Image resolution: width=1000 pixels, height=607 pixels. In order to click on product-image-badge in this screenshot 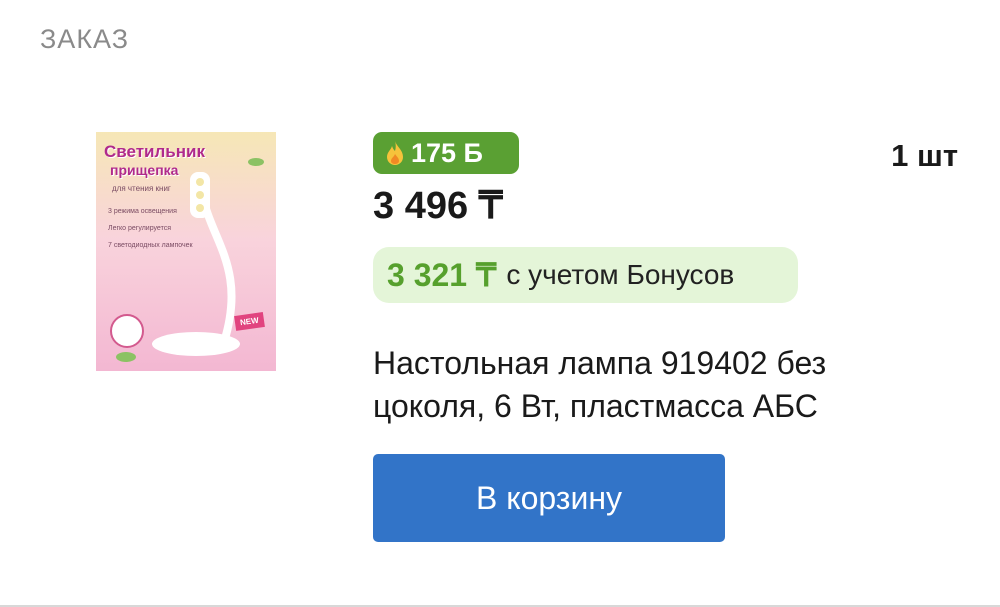, I will do `click(127, 331)`.